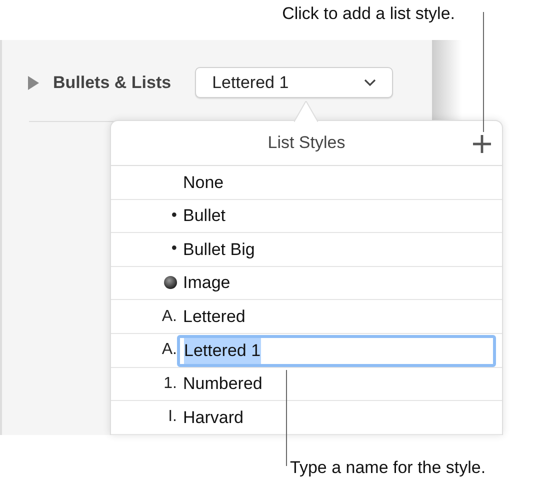 Image resolution: width=550 pixels, height=484 pixels. I want to click on list-style-name: Bullet, so click(204, 216).